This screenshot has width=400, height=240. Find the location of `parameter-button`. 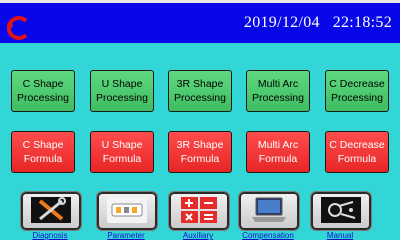

parameter-button is located at coordinates (127, 211).